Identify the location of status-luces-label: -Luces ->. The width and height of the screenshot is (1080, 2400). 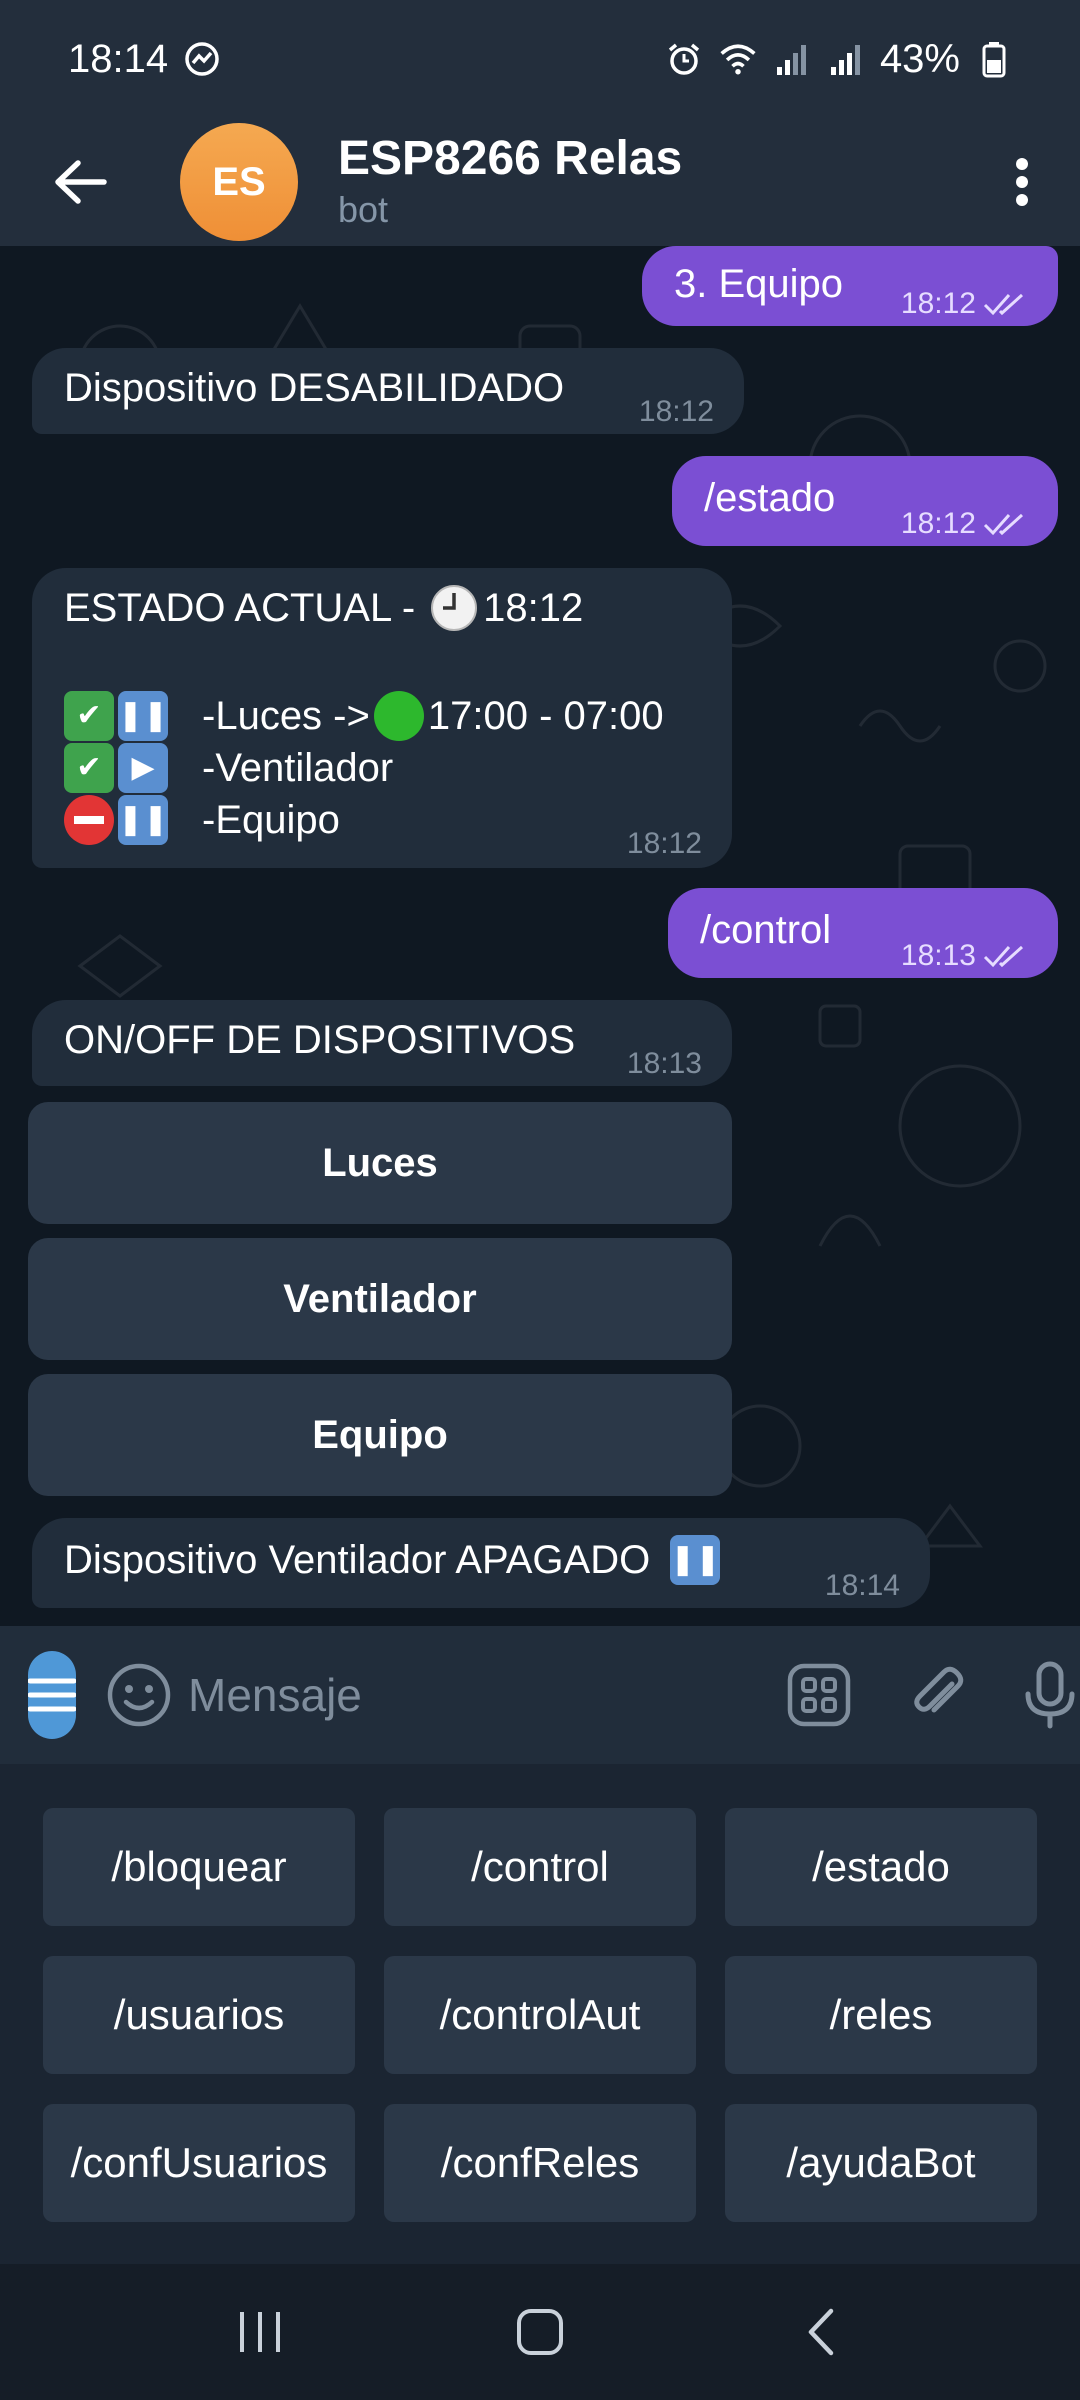
(286, 716).